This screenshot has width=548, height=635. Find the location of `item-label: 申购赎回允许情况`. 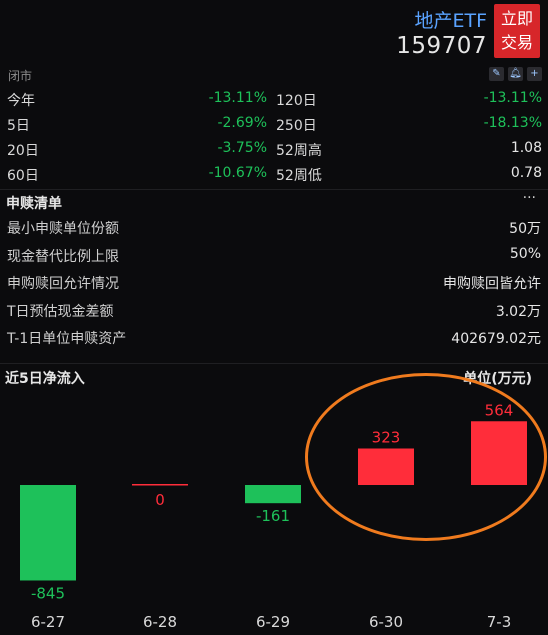

item-label: 申购赎回允许情况 is located at coordinates (63, 284).